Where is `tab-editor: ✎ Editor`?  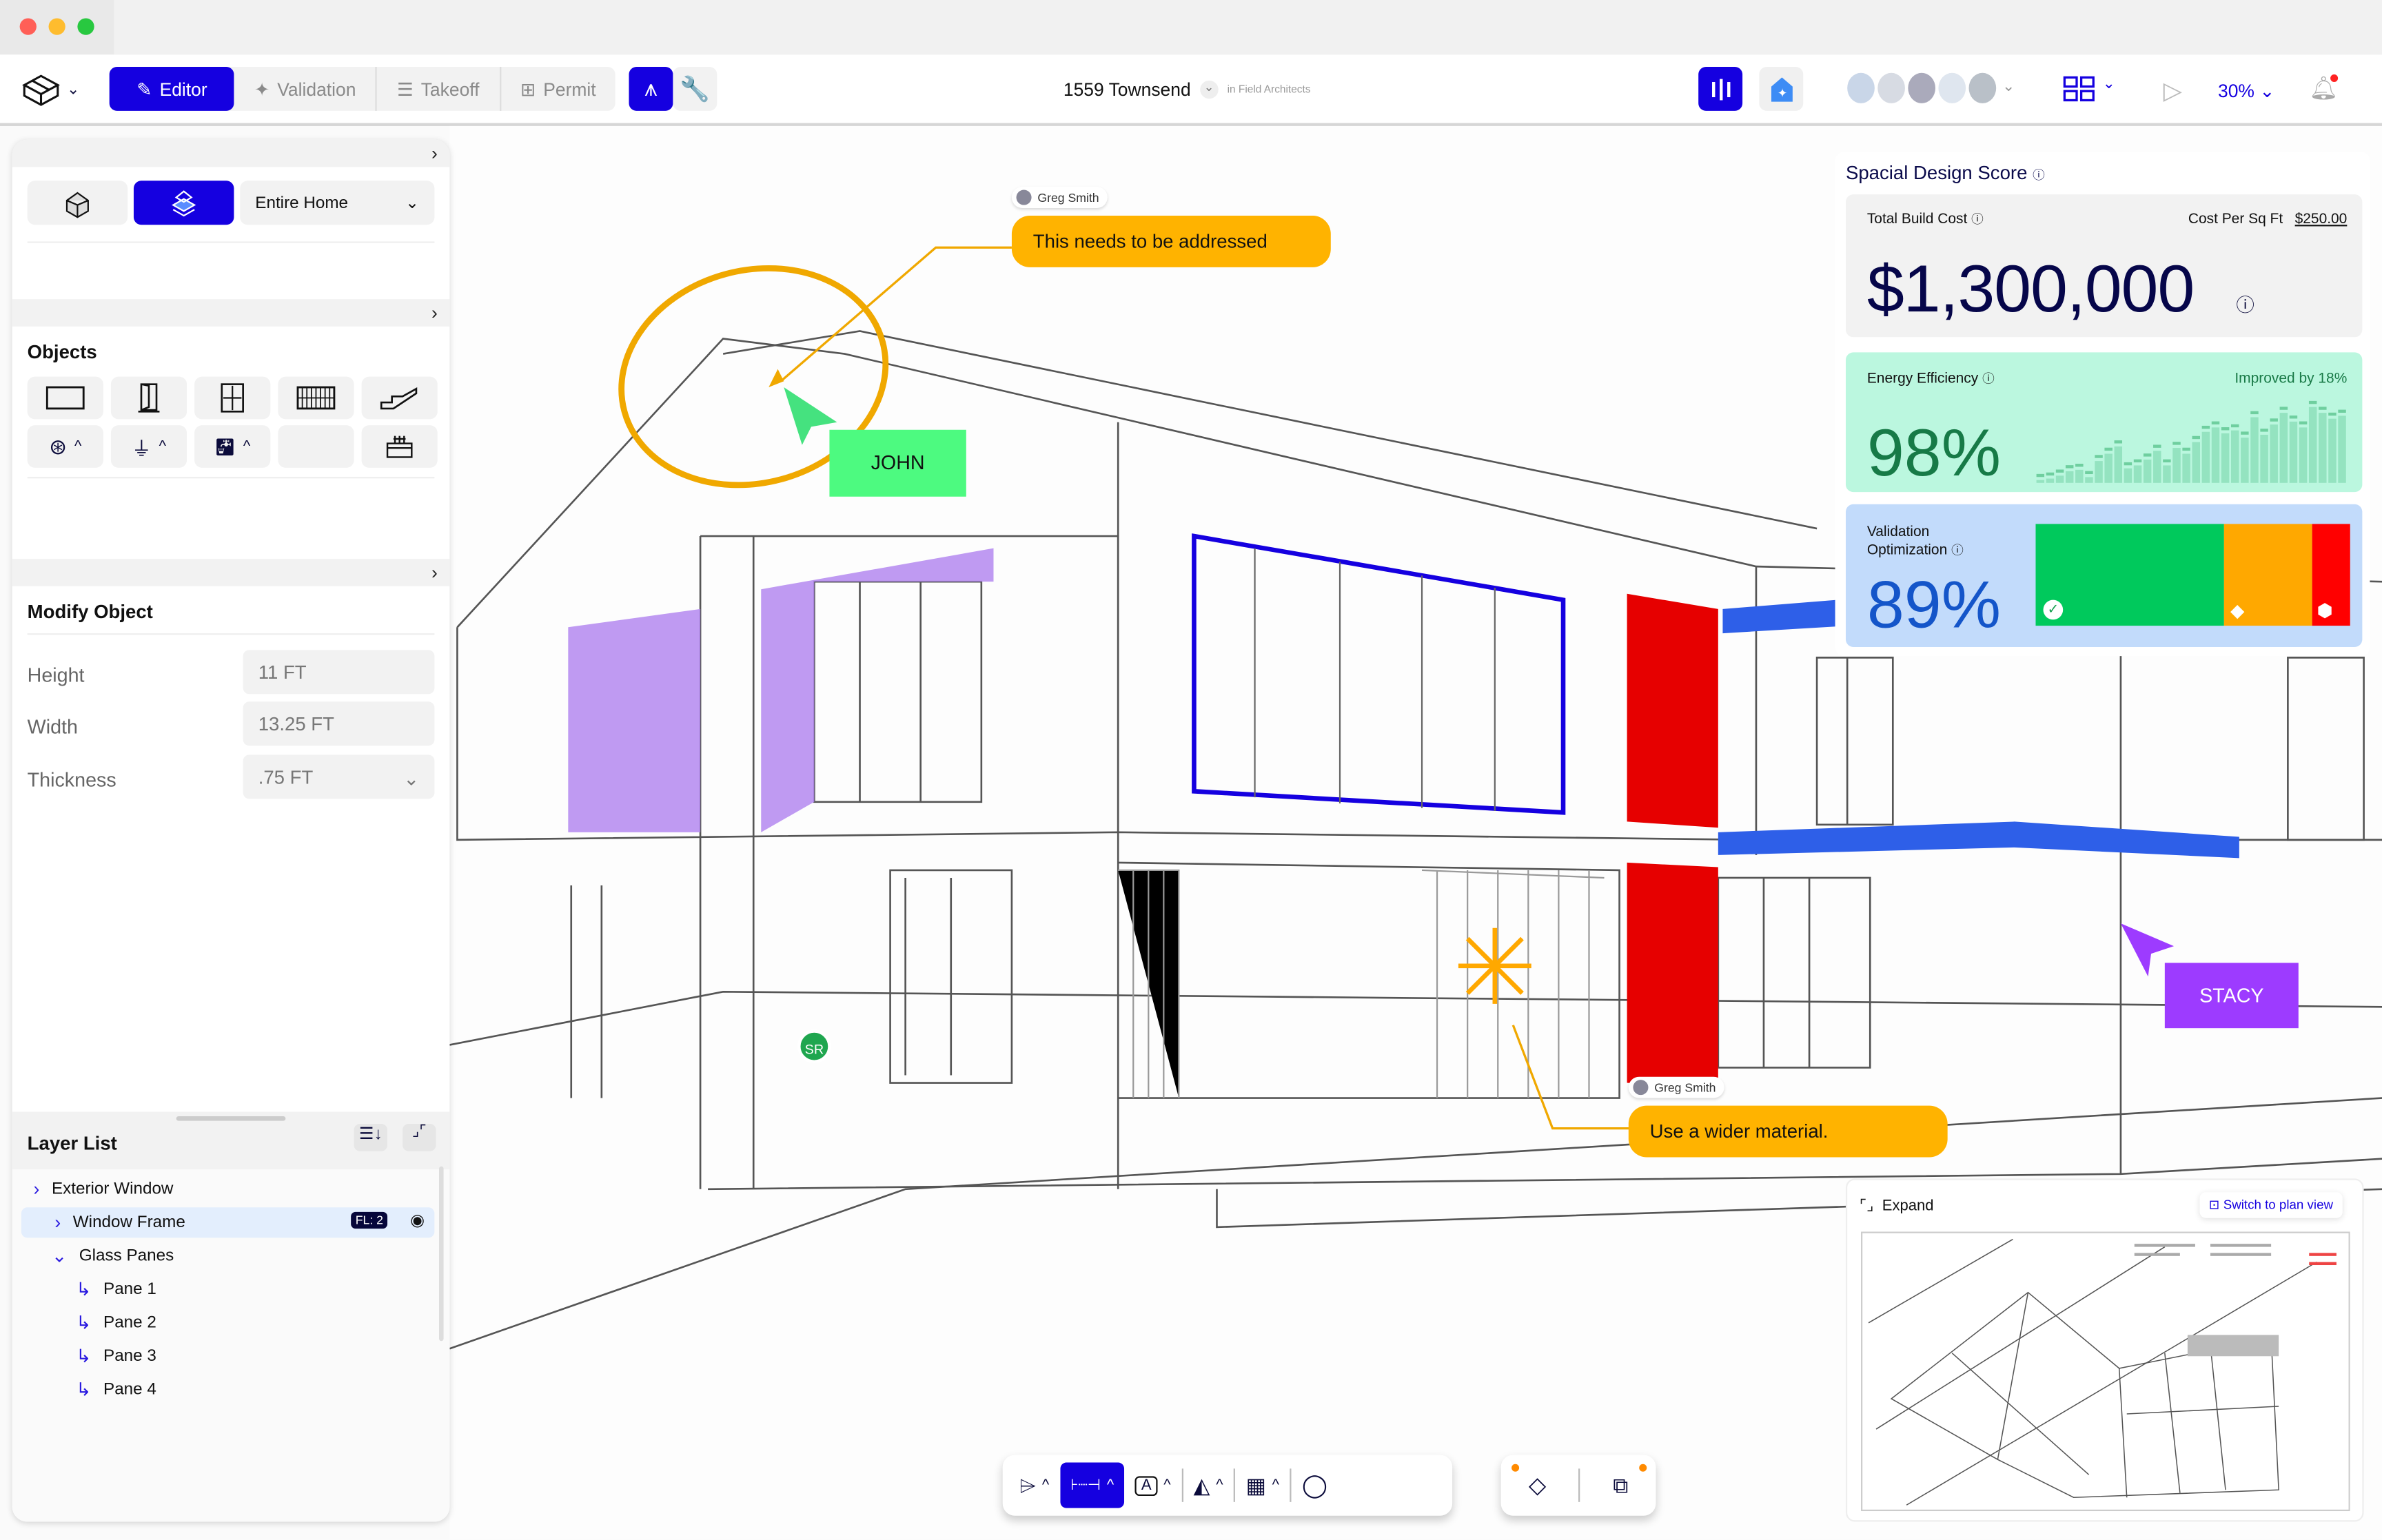
tab-editor: ✎ Editor is located at coordinates (172, 88).